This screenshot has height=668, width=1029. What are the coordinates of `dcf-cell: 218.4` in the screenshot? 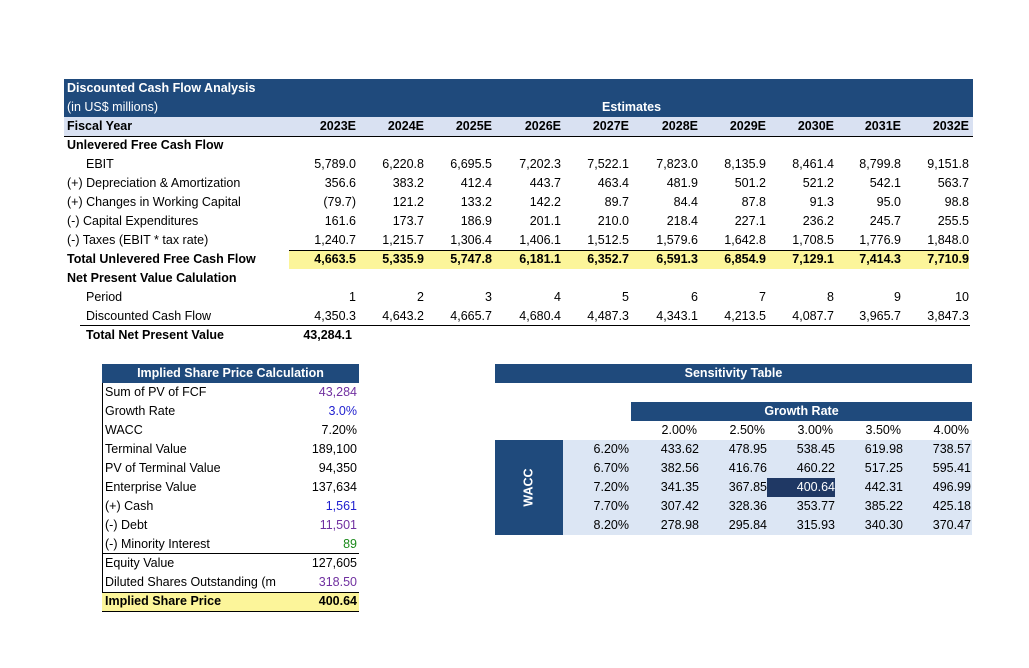 It's located at (682, 221).